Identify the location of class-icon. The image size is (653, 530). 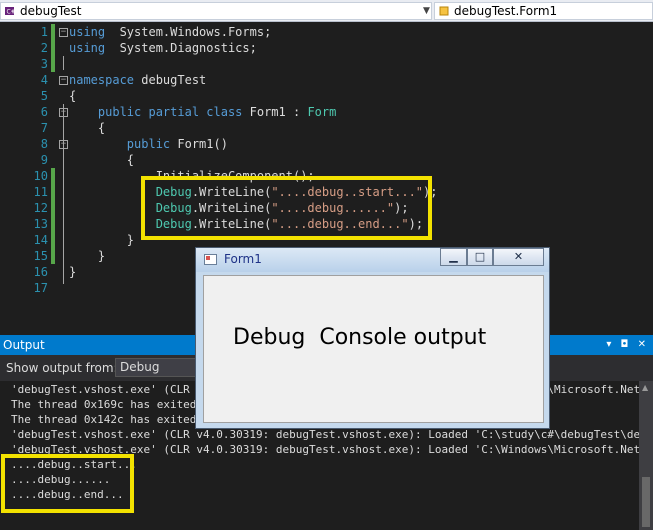
(444, 11).